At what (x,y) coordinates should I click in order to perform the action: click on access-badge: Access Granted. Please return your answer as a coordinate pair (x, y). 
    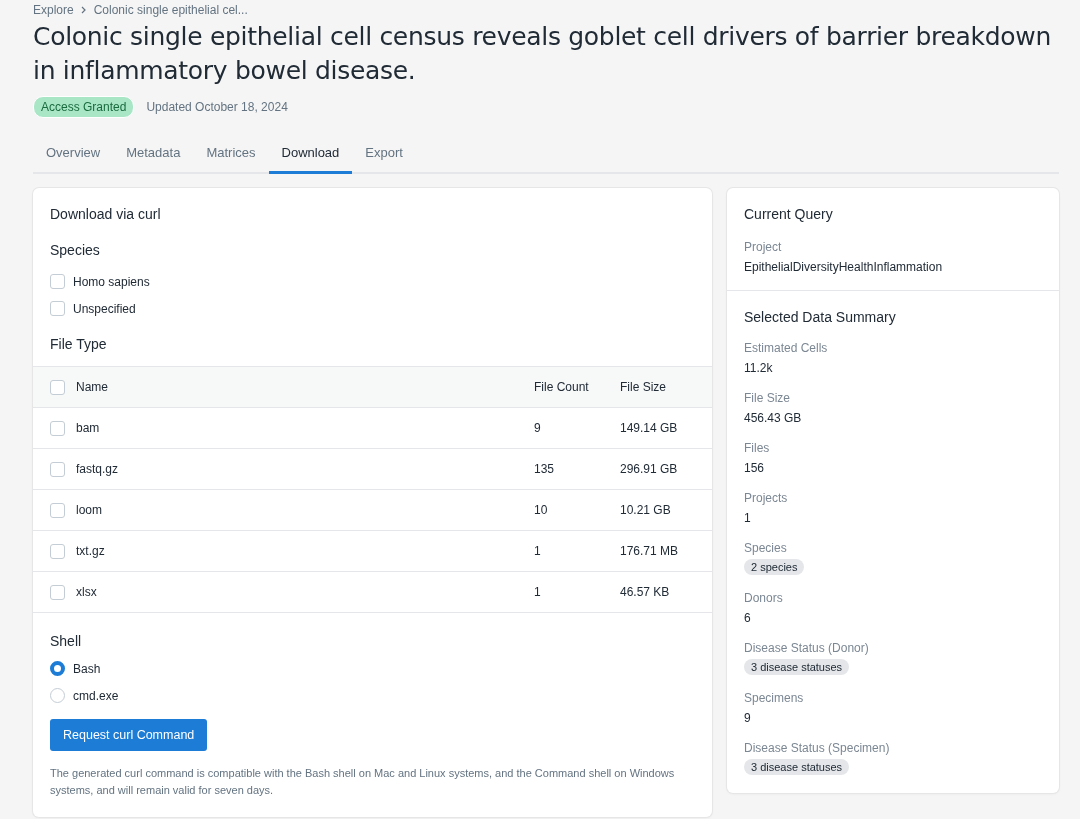
    Looking at the image, I should click on (84, 107).